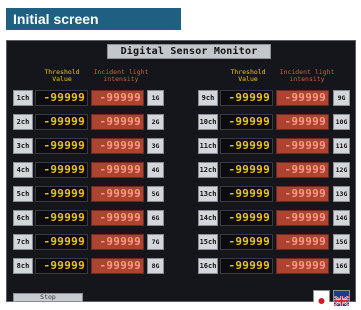 This screenshot has height=310, width=361. I want to click on threshold-value-7: -99999, so click(61, 242).